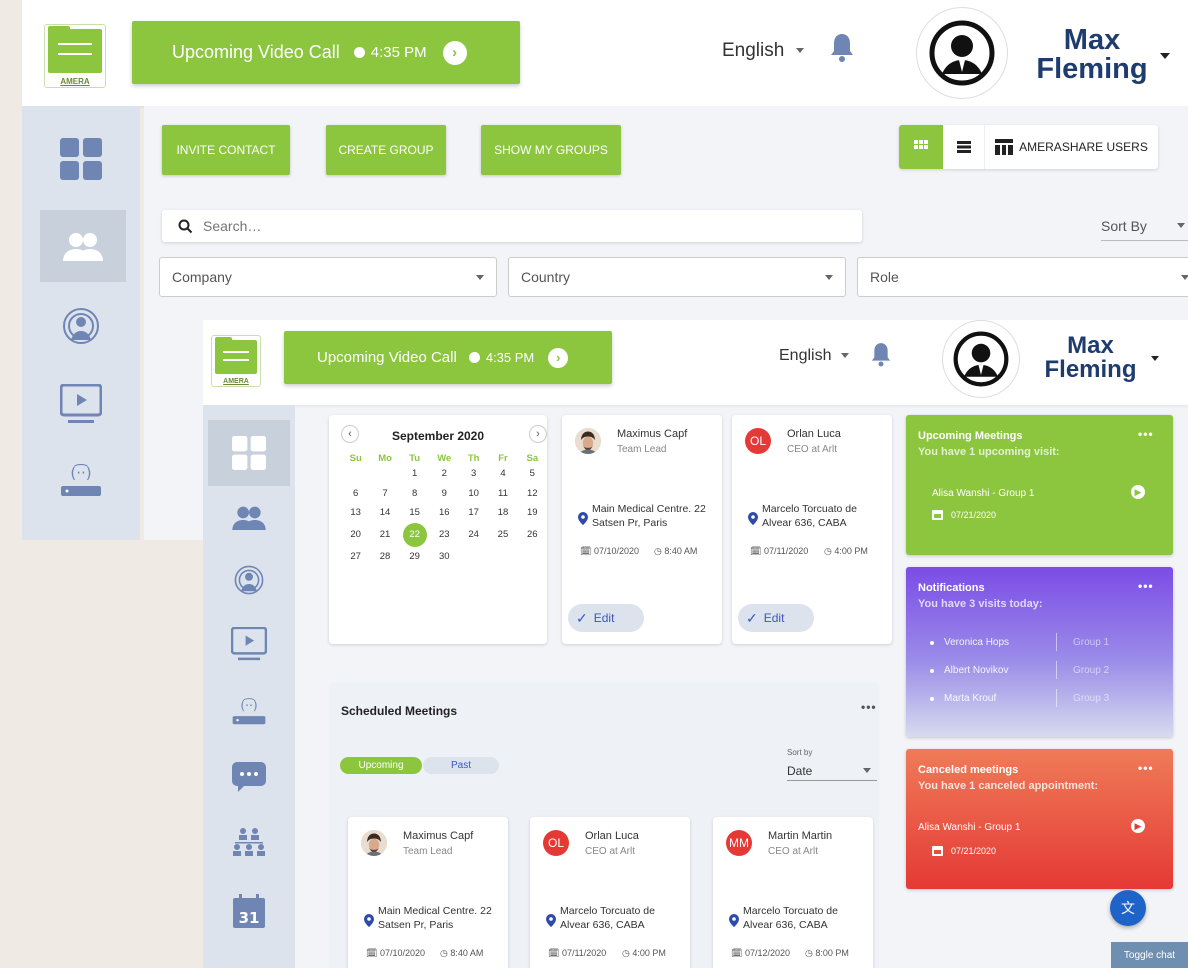 The width and height of the screenshot is (1188, 968). I want to click on calendar-day: 23, so click(444, 535).